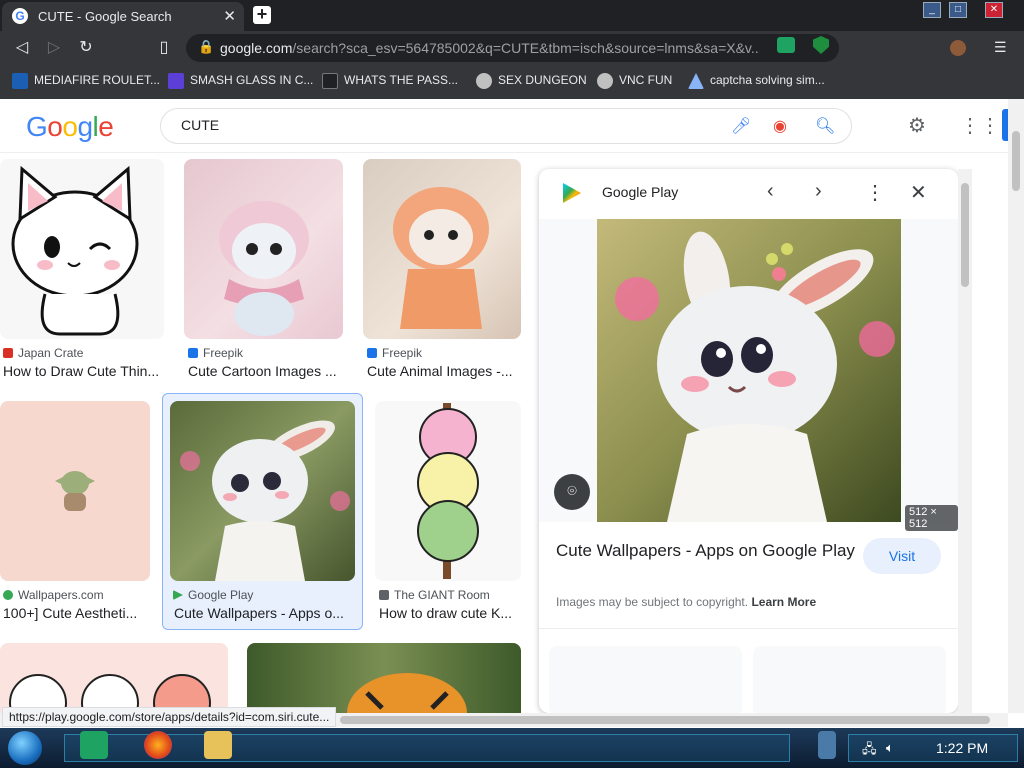  Describe the element at coordinates (825, 126) in the screenshot. I see `search-icon: 🔍︎` at that location.